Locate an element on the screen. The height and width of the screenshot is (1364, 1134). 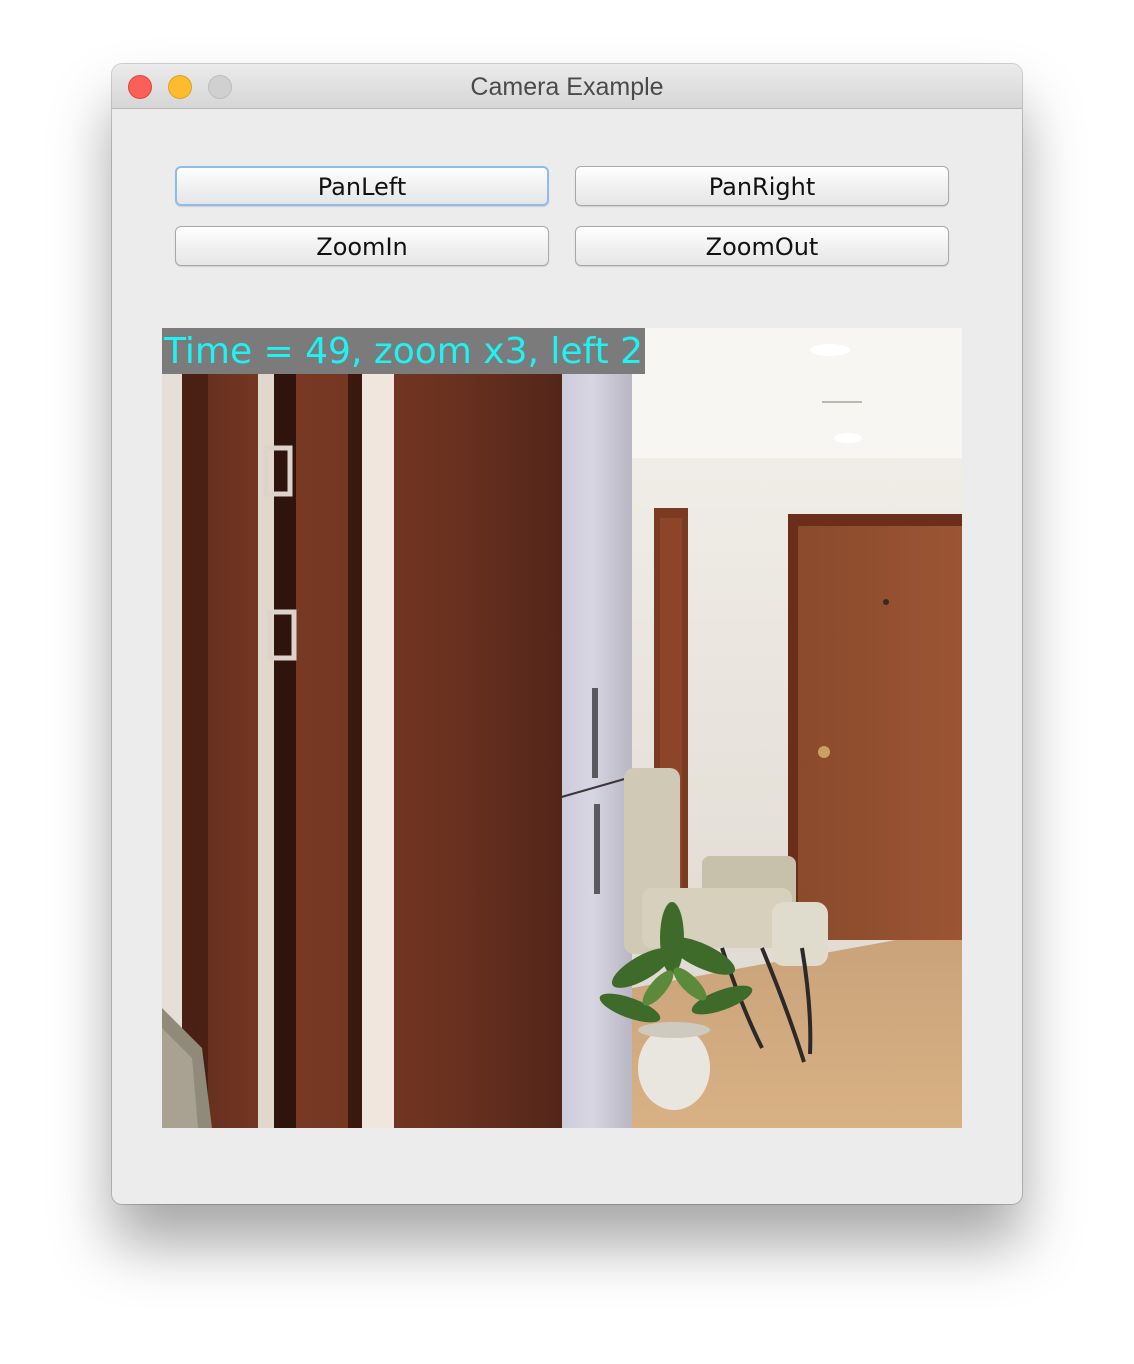
zoom-out-button: ZoomOut is located at coordinates (762, 246).